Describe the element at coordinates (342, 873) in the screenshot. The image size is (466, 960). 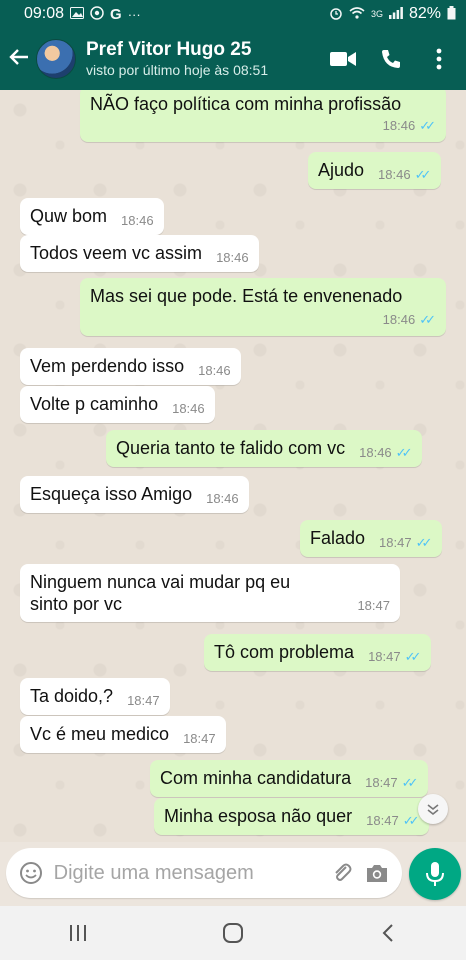
I see `attach-icon` at that location.